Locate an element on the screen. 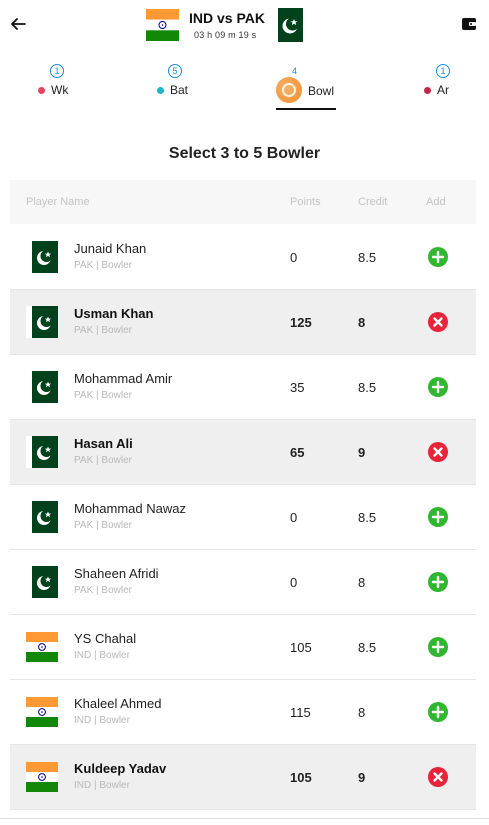 The height and width of the screenshot is (825, 489). player-name: Junaid Khan is located at coordinates (110, 248).